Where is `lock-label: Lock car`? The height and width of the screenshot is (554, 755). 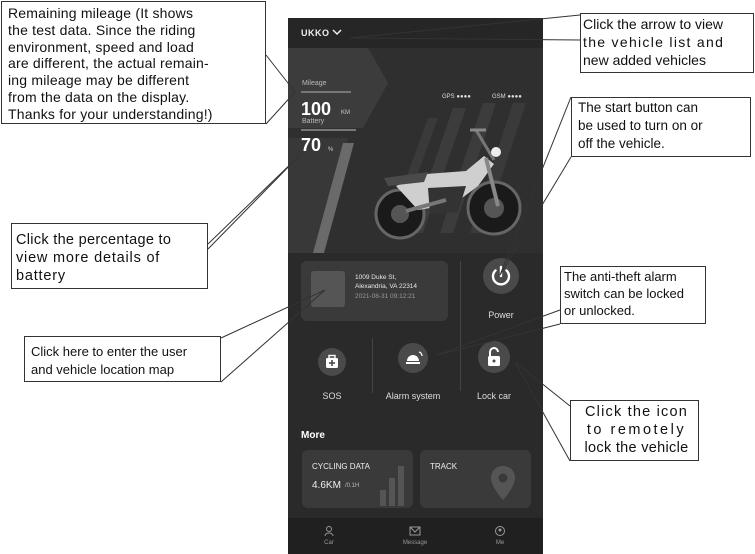 lock-label: Lock car is located at coordinates (493, 396).